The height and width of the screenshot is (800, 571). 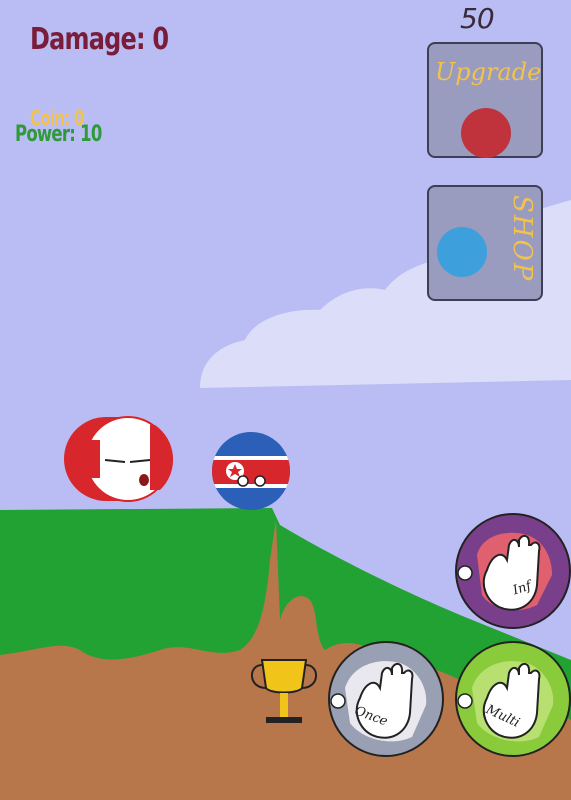 What do you see at coordinates (99, 39) in the screenshot?
I see `damage-counter: Damage: 0` at bounding box center [99, 39].